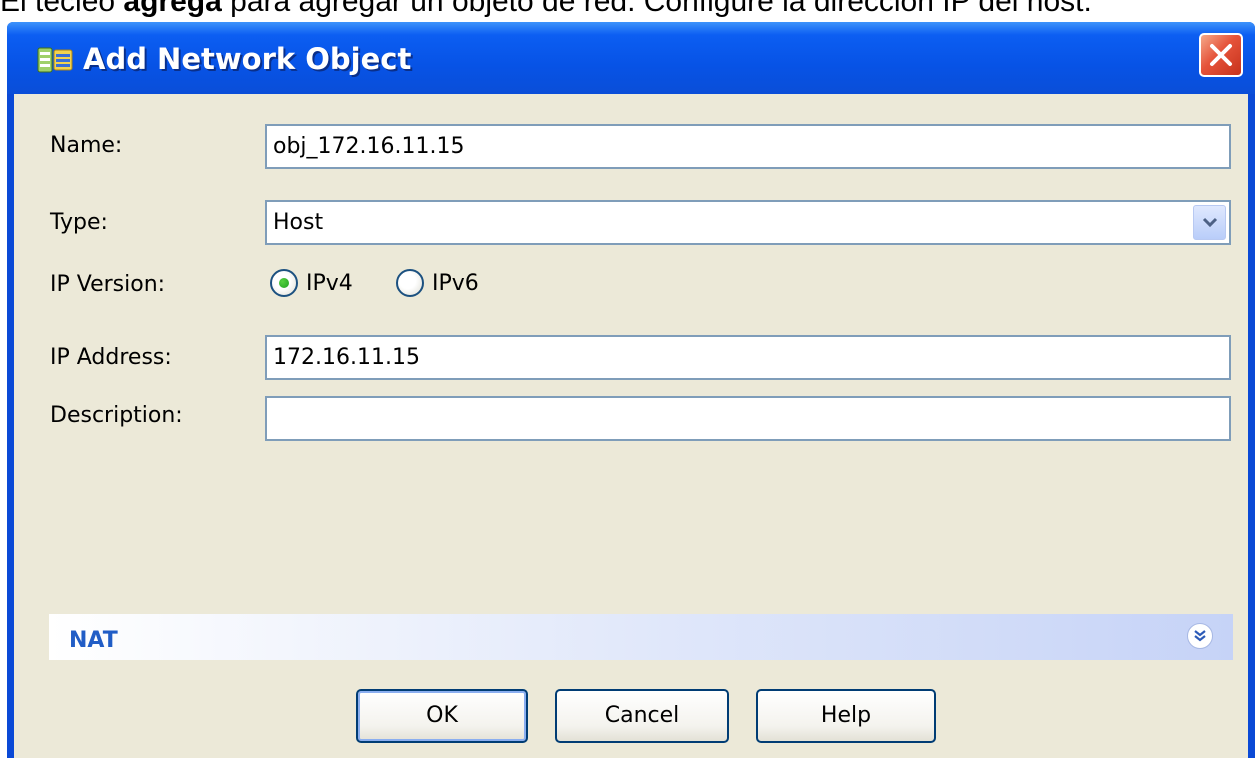 This screenshot has width=1255, height=758. I want to click on caption-text-bold: agrega, so click(172, 9).